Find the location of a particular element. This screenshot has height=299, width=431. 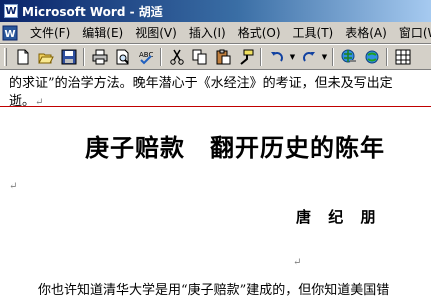

section-divider is located at coordinates (215, 106).